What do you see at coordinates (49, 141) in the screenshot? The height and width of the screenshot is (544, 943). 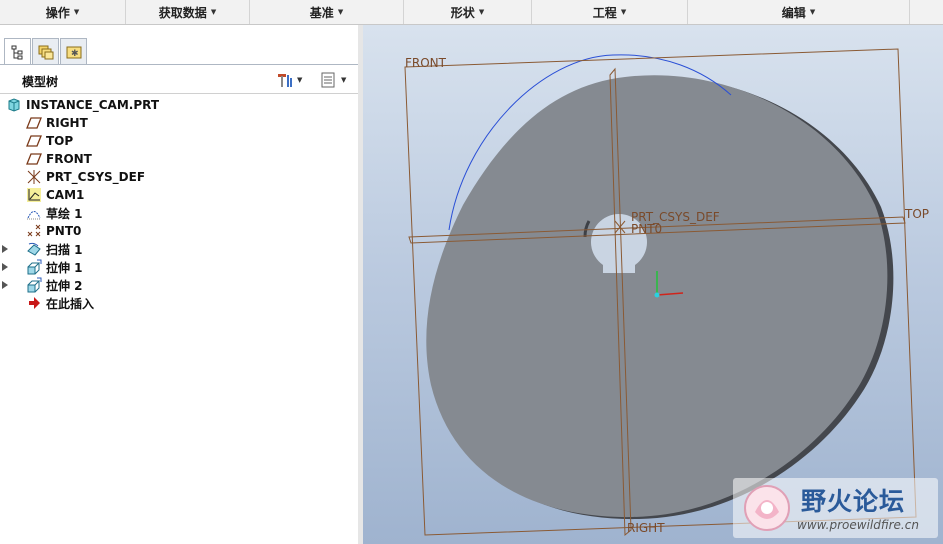 I see `tree-item-top: TOP` at bounding box center [49, 141].